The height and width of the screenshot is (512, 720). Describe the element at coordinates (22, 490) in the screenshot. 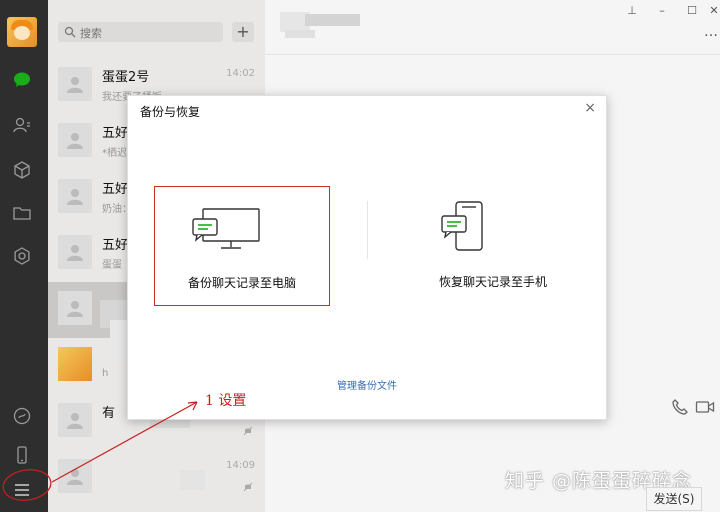

I see `menu-icon` at that location.